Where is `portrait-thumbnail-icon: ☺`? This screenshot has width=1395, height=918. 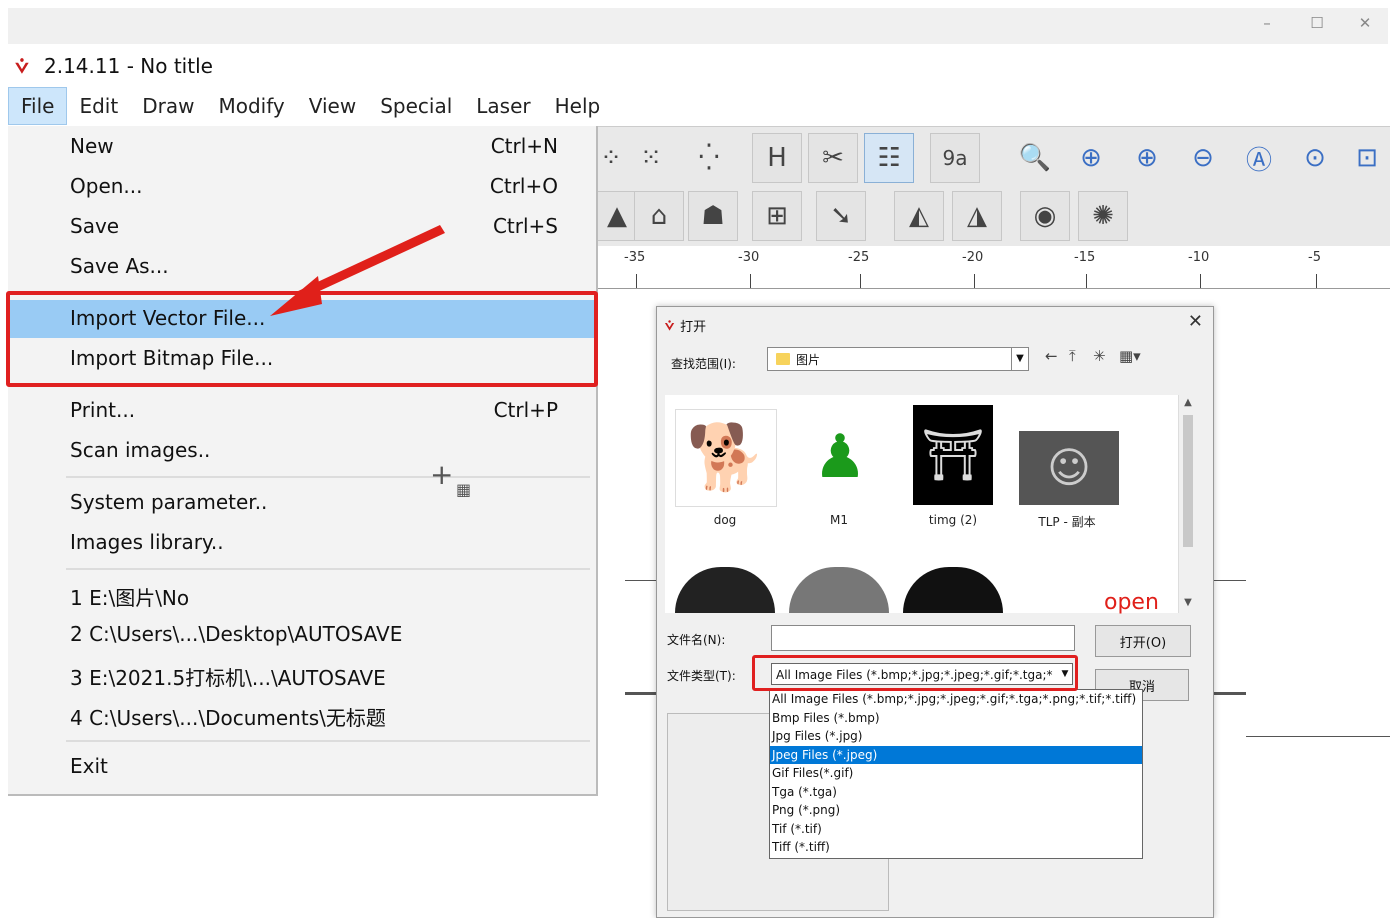
portrait-thumbnail-icon: ☺ is located at coordinates (1069, 468).